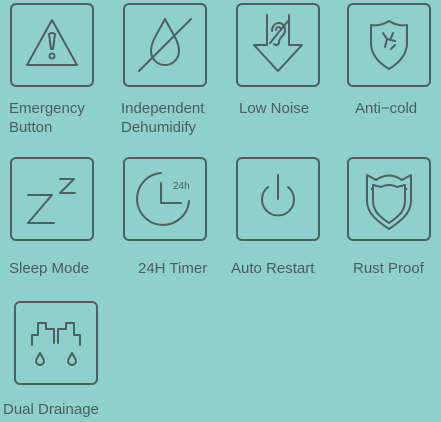 The width and height of the screenshot is (441, 422). What do you see at coordinates (273, 268) in the screenshot?
I see `auto-restart-label: Auto Restart` at bounding box center [273, 268].